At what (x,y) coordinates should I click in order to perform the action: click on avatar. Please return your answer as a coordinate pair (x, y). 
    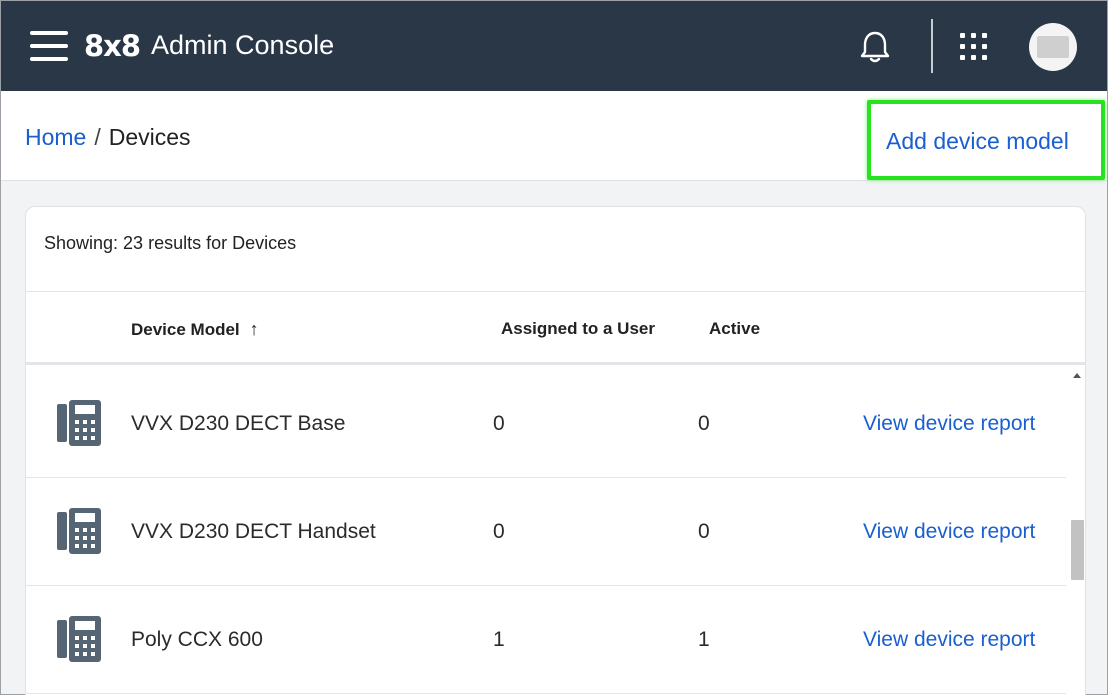
    Looking at the image, I should click on (1053, 47).